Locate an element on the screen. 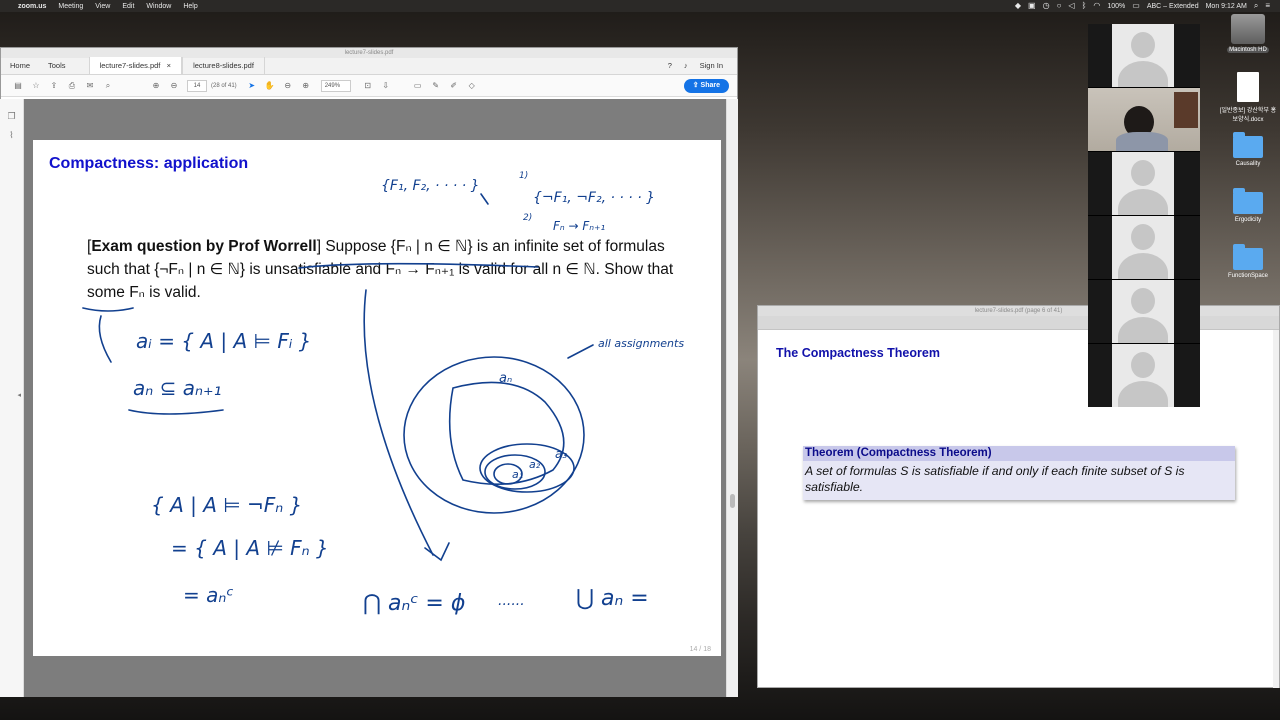 The image size is (1280, 720). slide-page-number: 14 / 18 is located at coordinates (700, 649).